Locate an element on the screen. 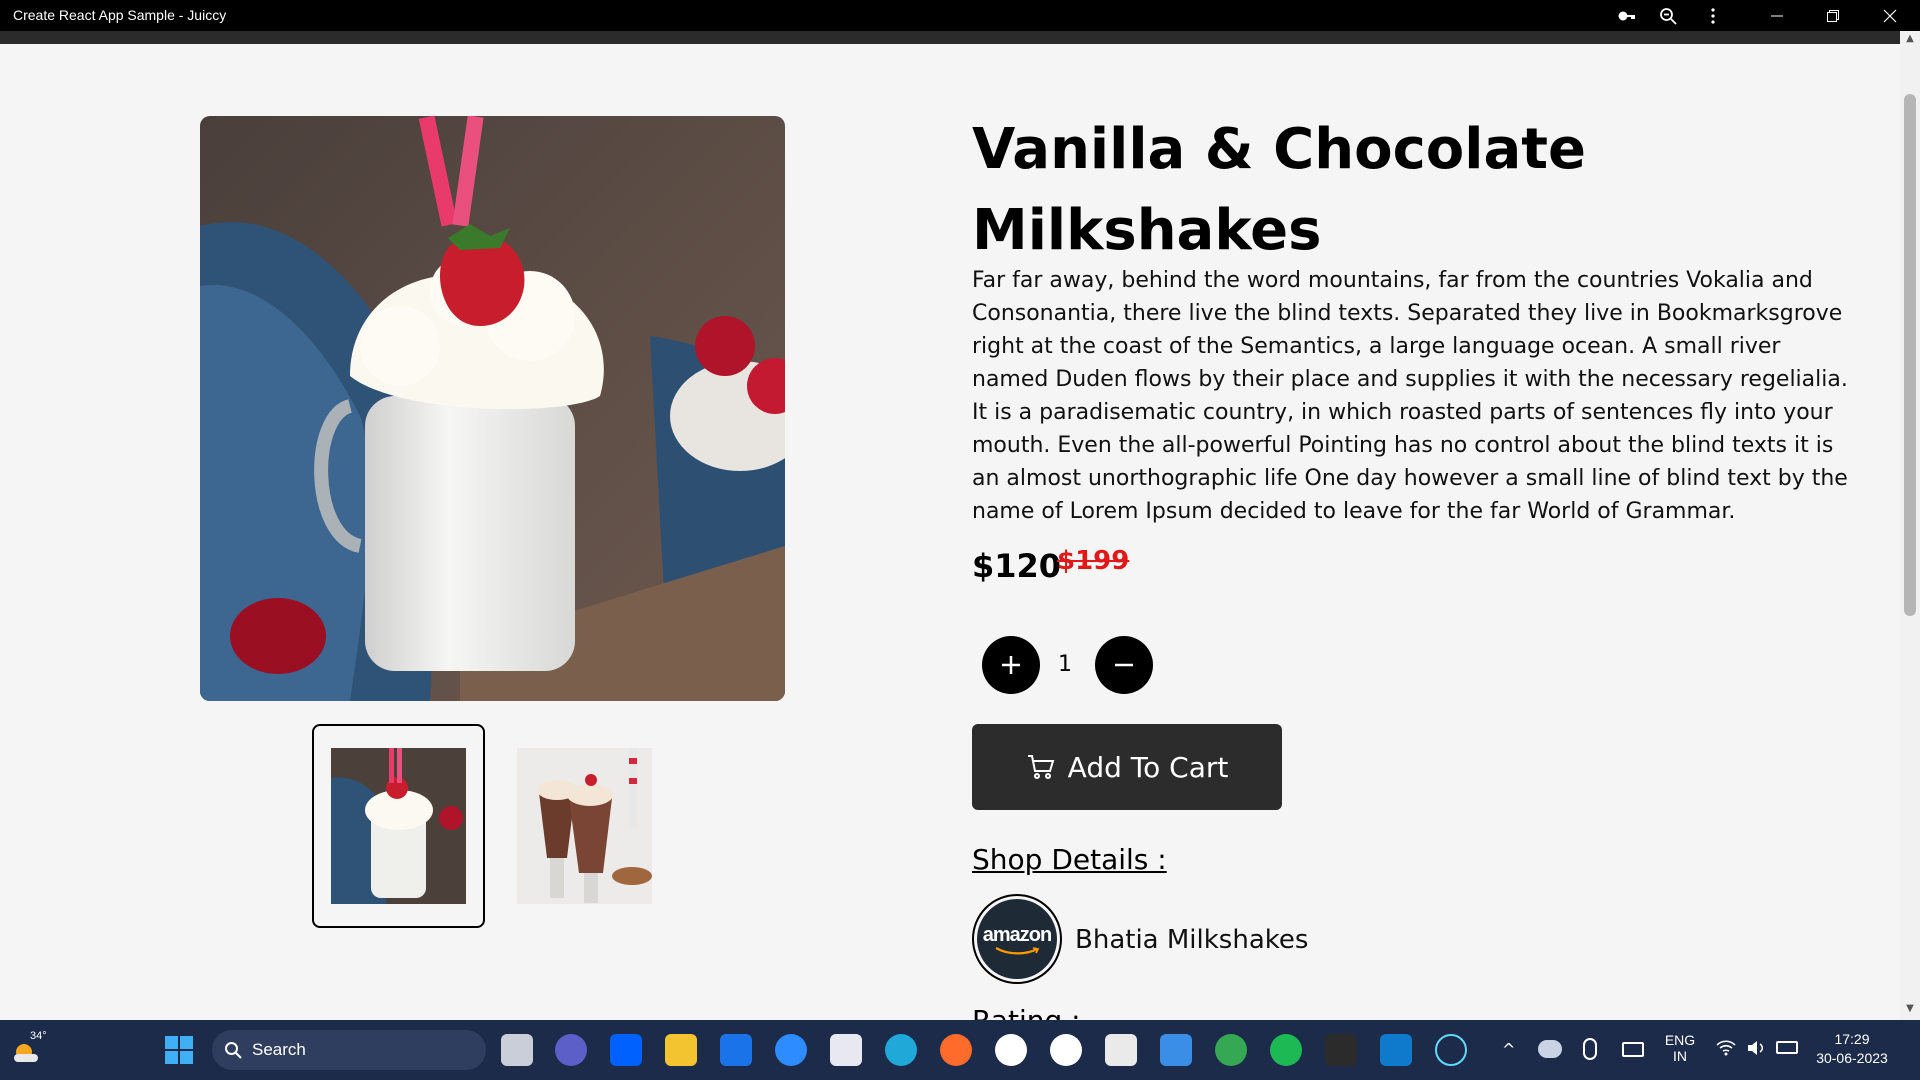 This screenshot has width=1920, height=1080. terminal-icon is located at coordinates (1341, 1050).